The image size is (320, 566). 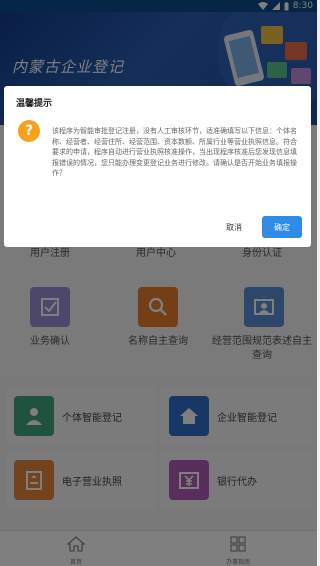 I want to click on confirm-button: 确定, so click(x=282, y=227).